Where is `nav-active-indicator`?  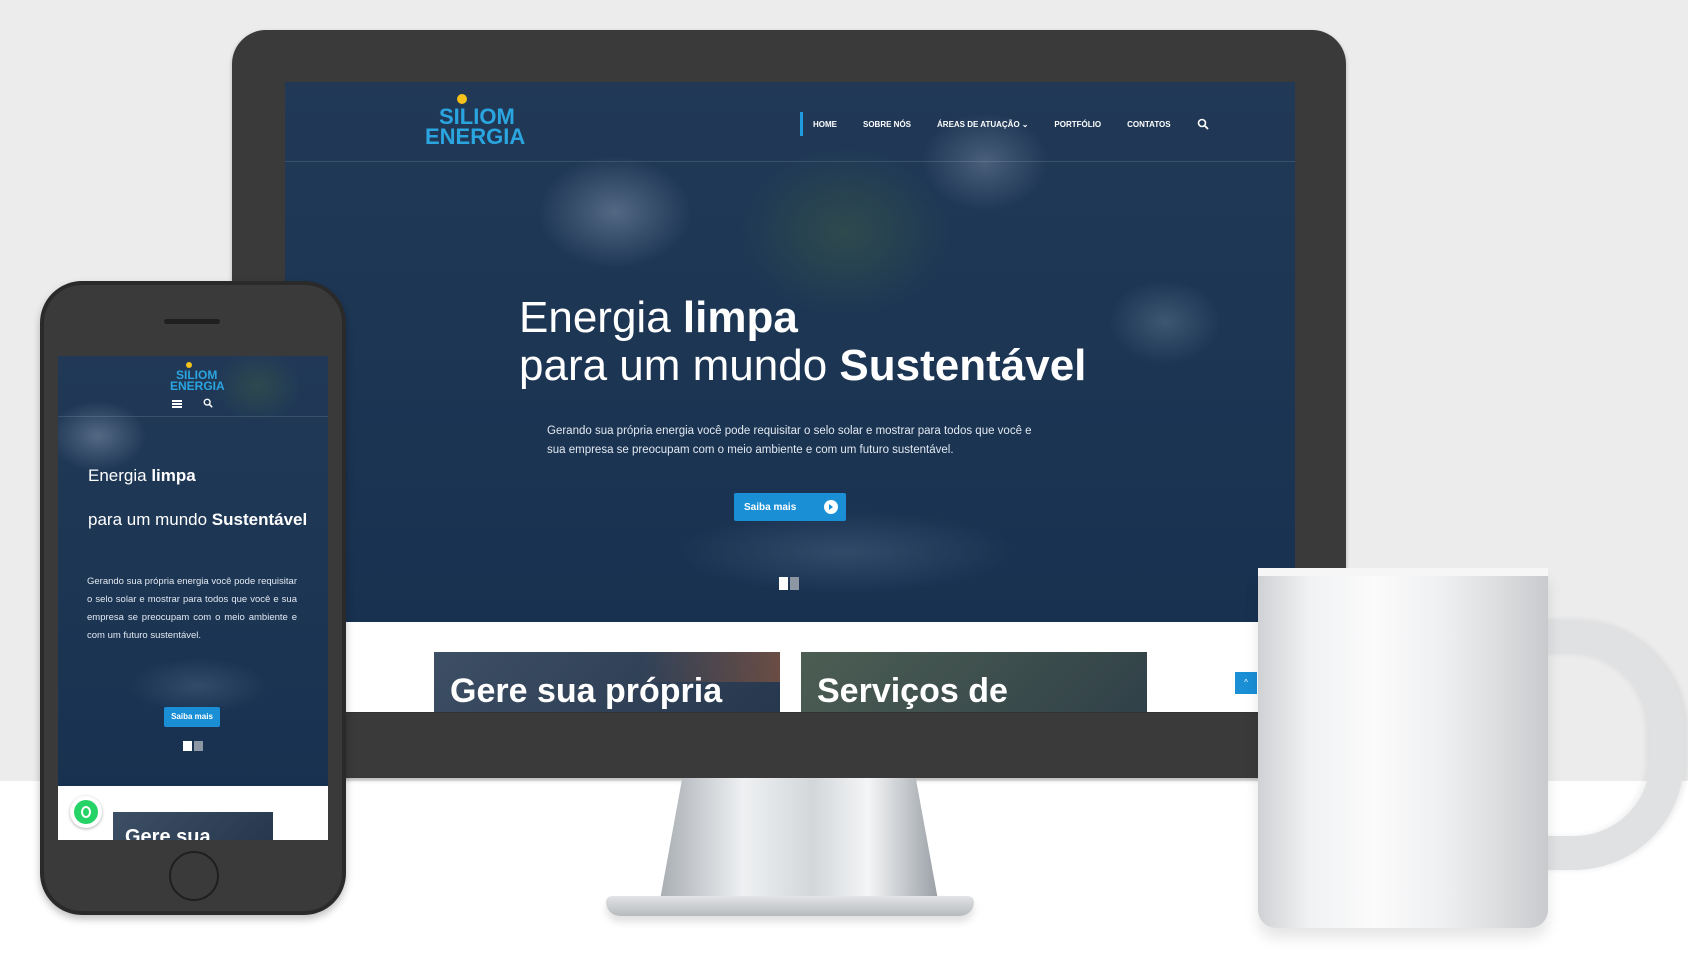 nav-active-indicator is located at coordinates (801, 124).